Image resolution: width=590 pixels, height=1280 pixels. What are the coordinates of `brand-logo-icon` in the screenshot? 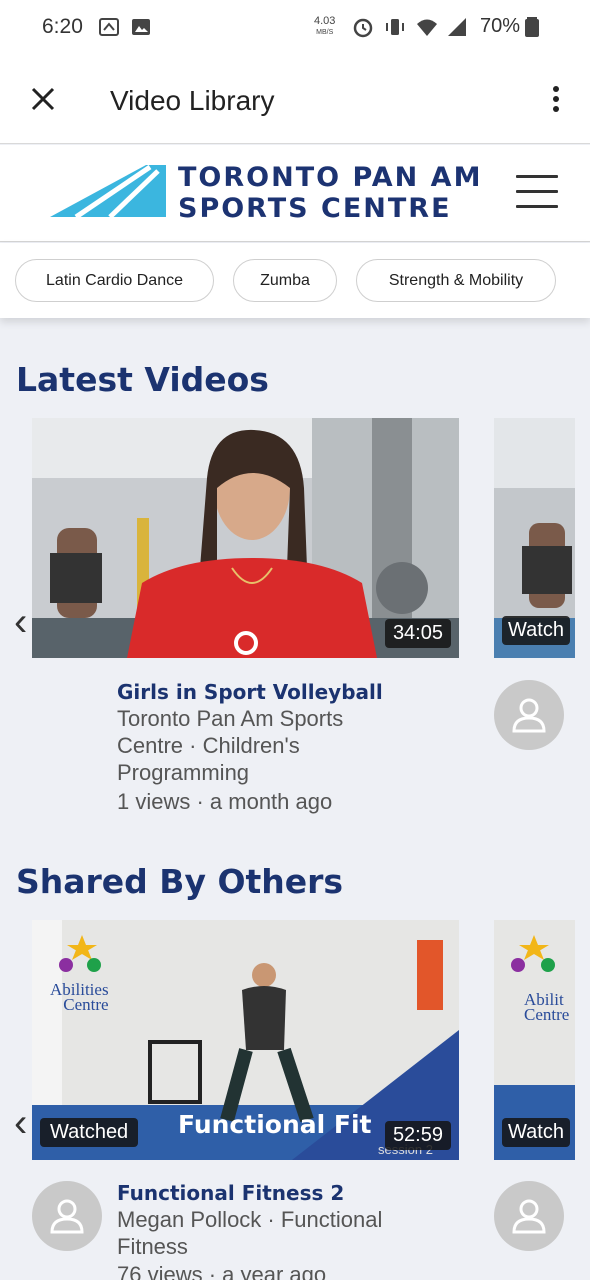 It's located at (109, 193).